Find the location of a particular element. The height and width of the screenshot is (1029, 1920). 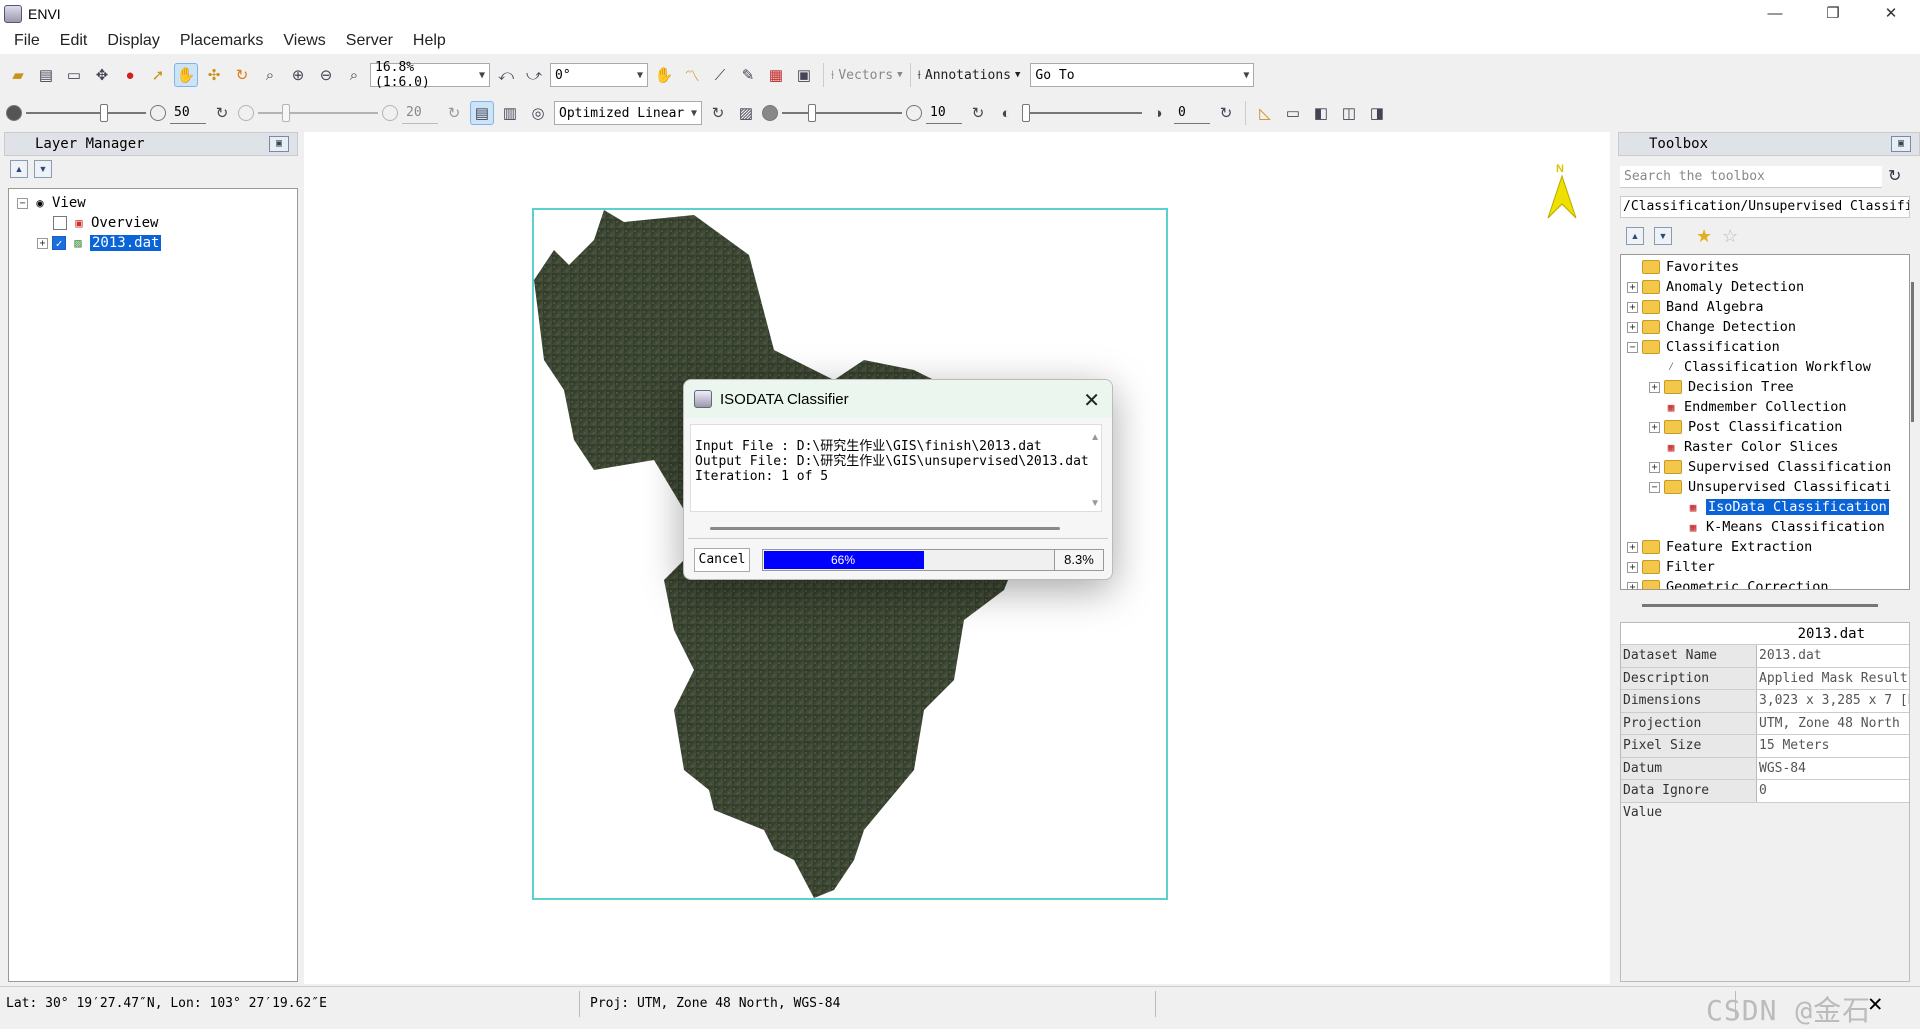

swipe-icon: ◫ is located at coordinates (1349, 113).